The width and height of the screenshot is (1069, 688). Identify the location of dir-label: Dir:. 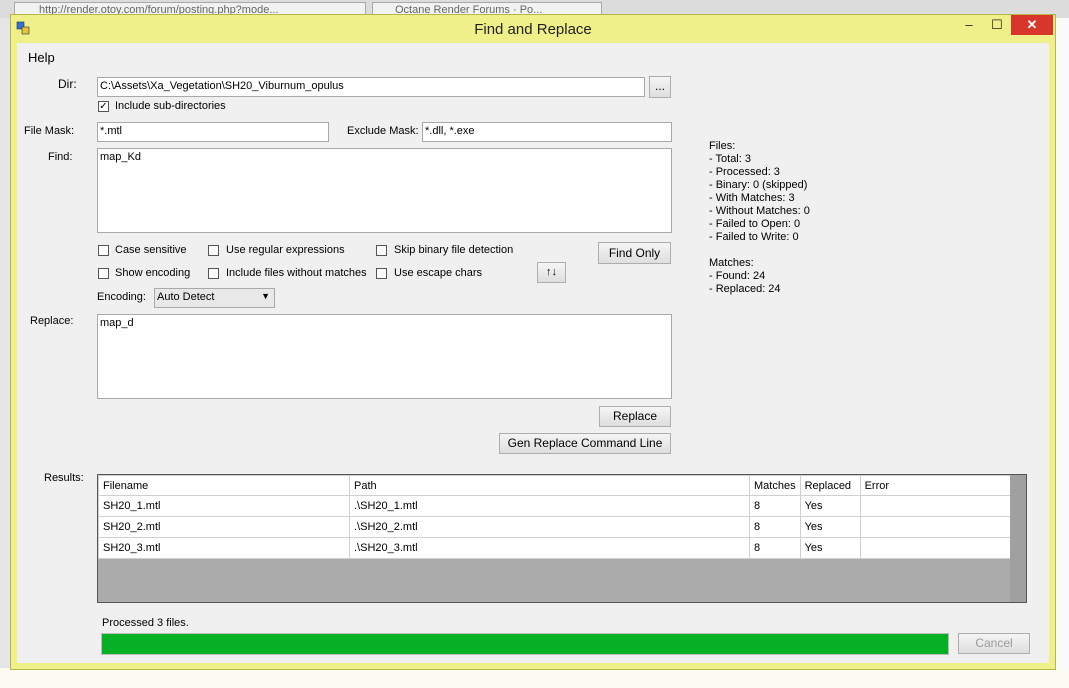
(67, 84).